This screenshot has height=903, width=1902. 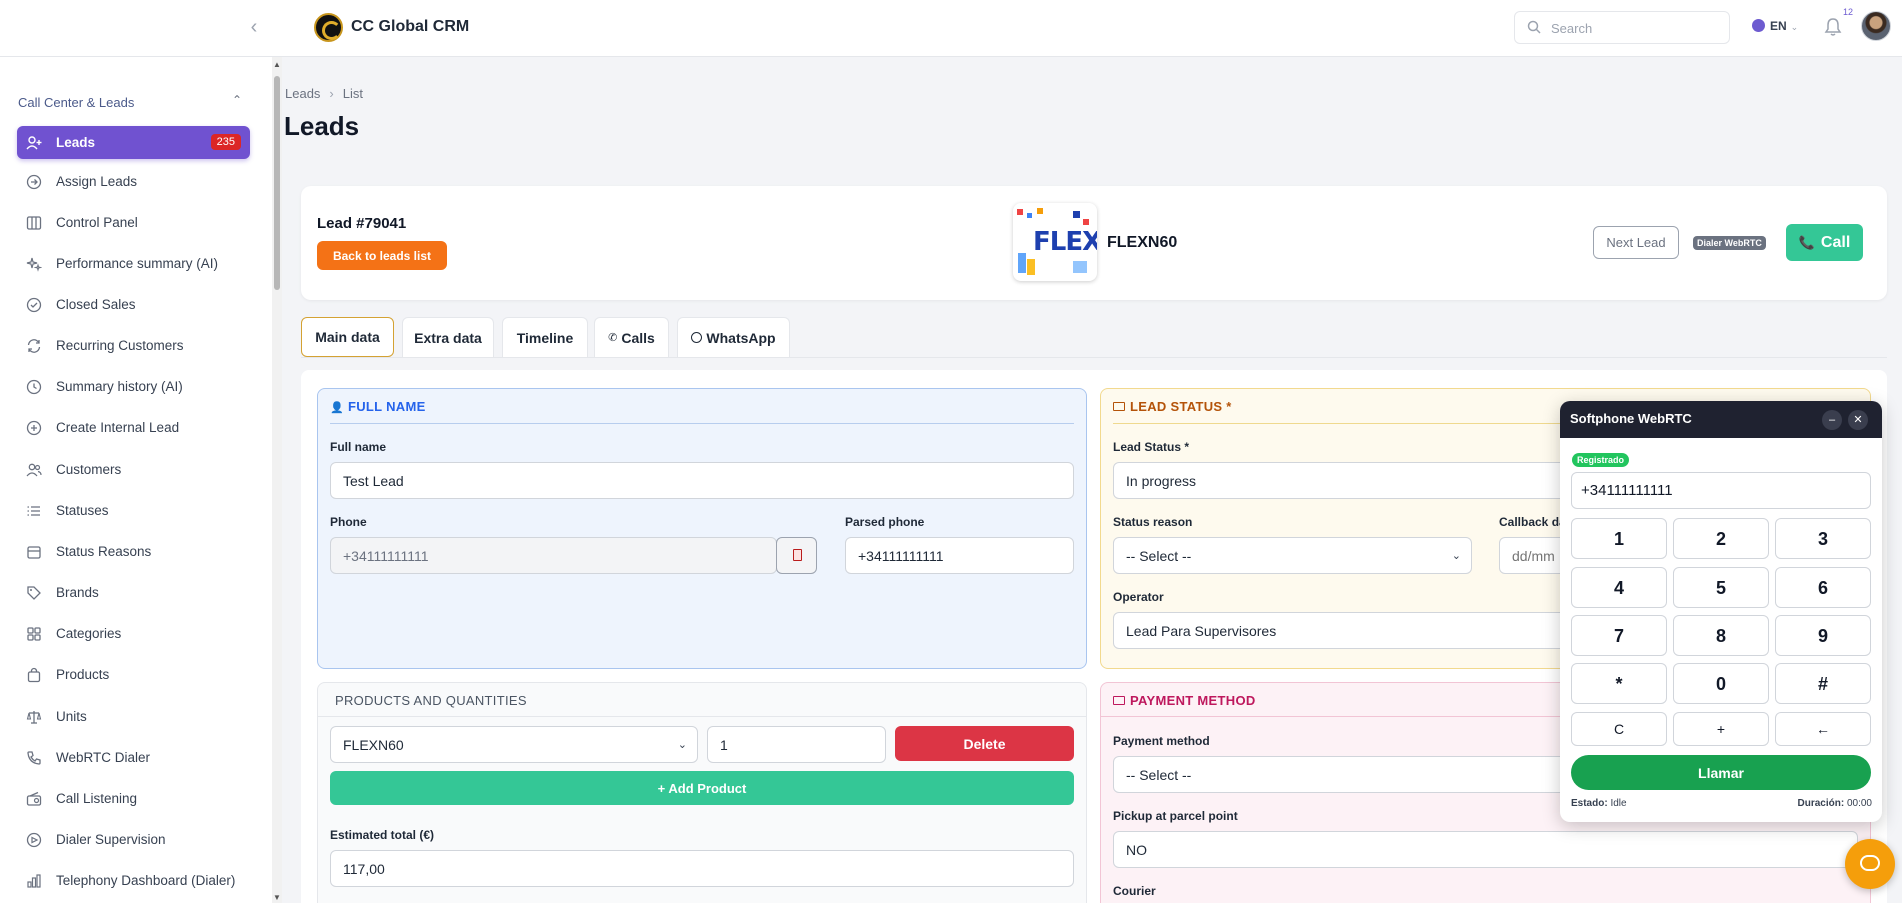 What do you see at coordinates (120, 345) in the screenshot?
I see `sidebar-item-label: Recurring Customers` at bounding box center [120, 345].